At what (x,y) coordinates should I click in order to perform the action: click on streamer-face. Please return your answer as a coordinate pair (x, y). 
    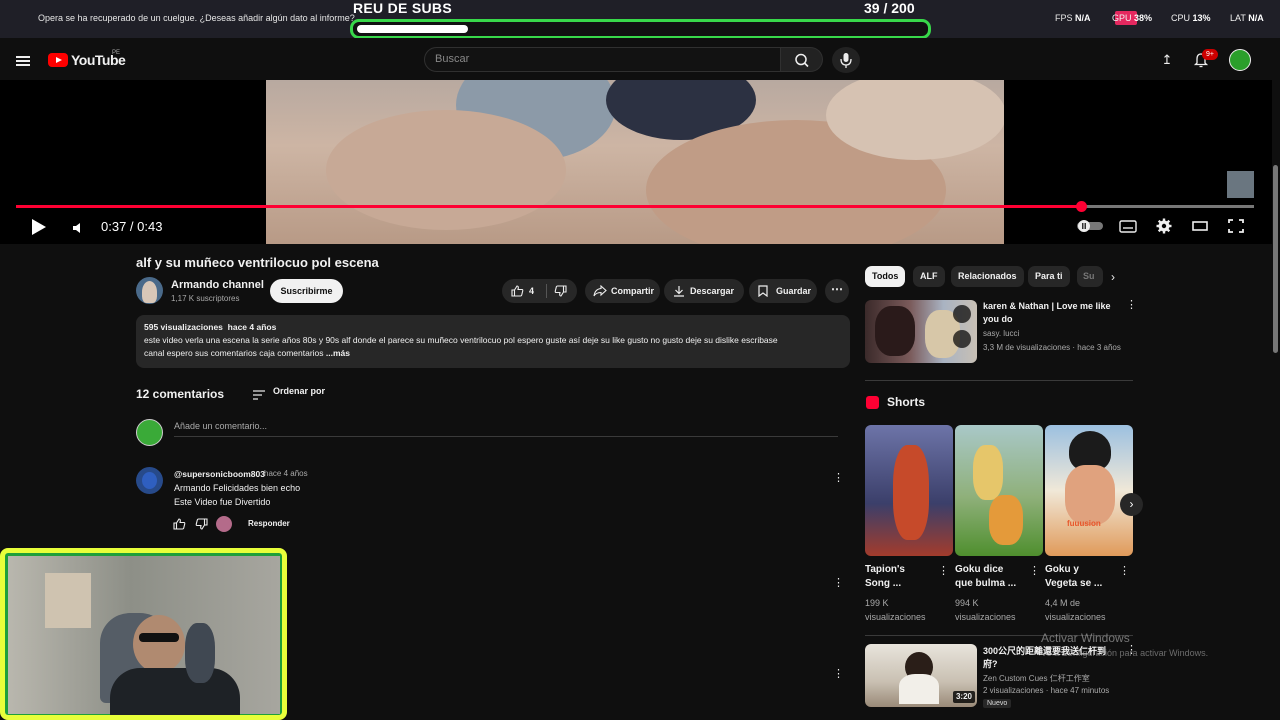
    Looking at the image, I should click on (159, 644).